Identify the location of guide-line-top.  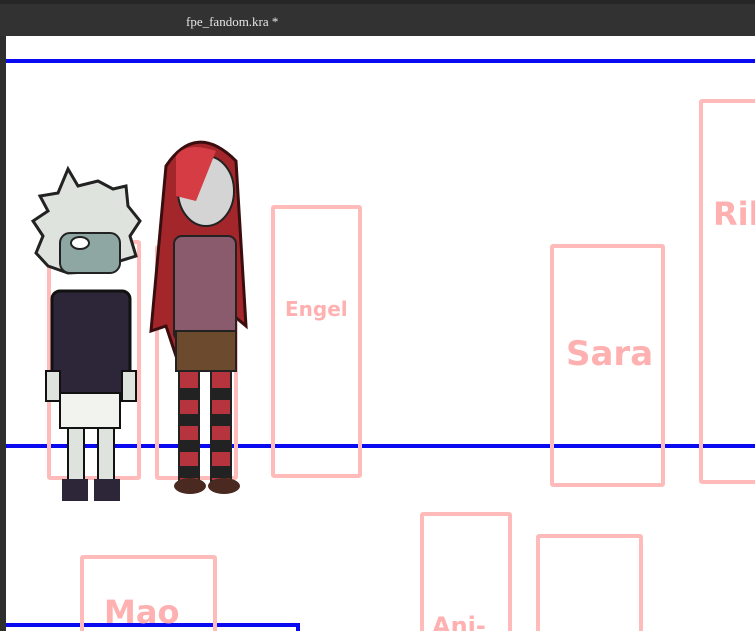
(380, 61).